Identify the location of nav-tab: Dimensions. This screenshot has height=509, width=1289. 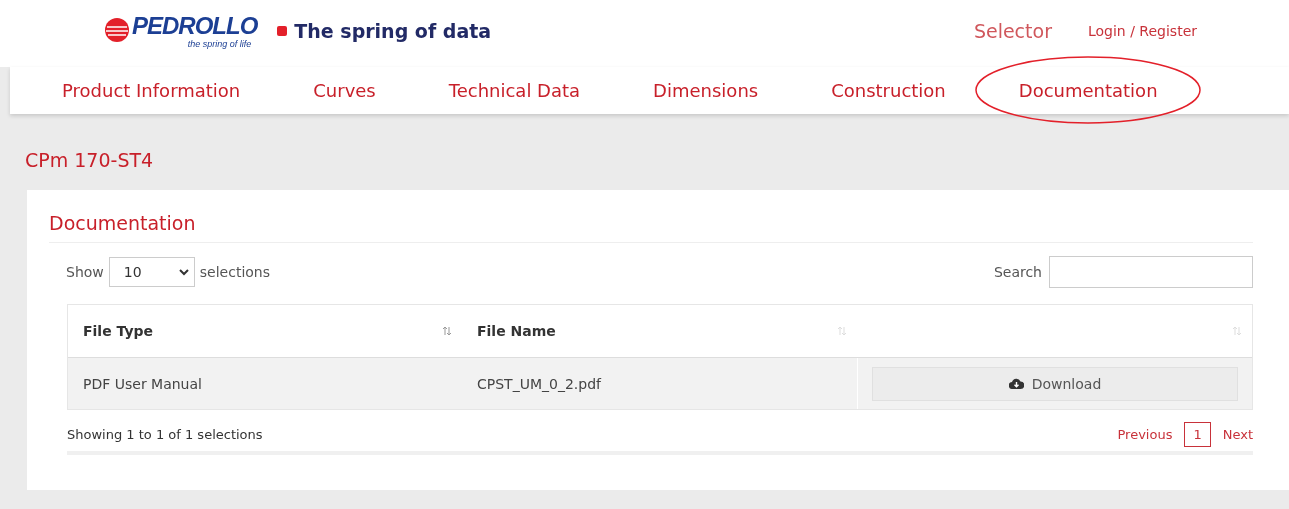
(706, 90).